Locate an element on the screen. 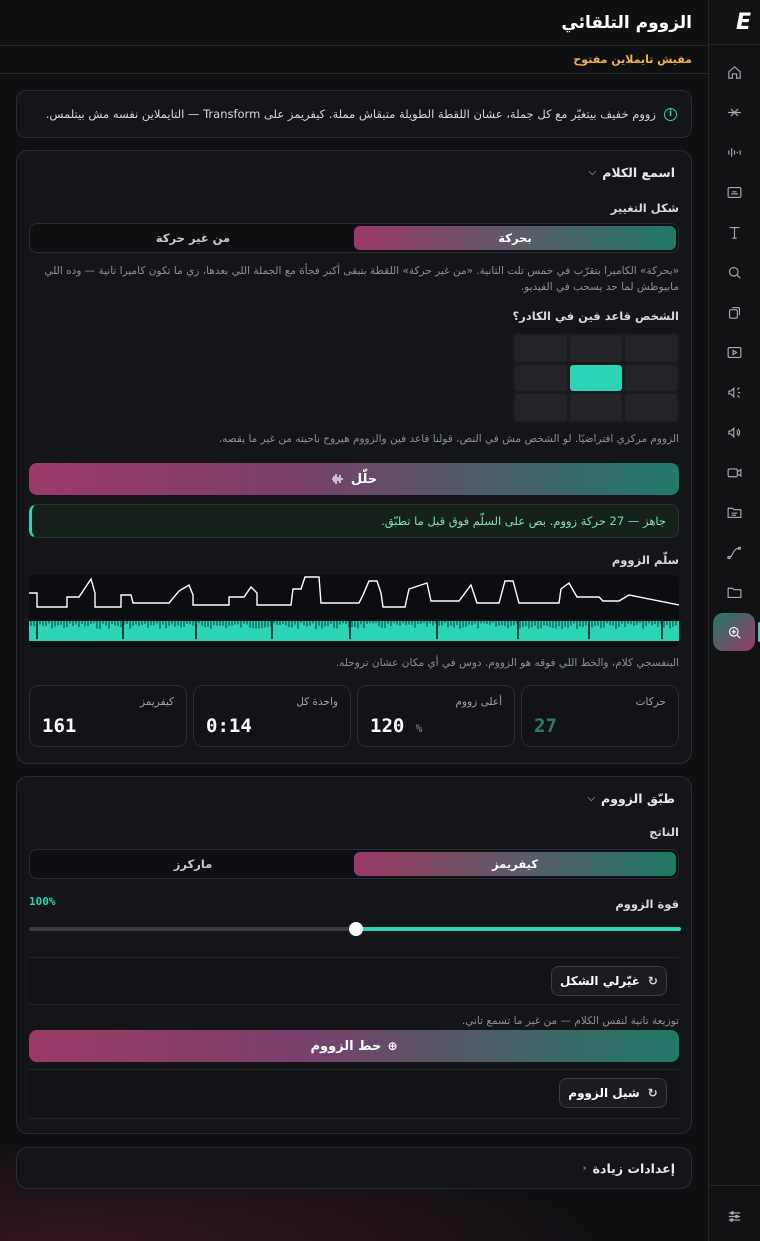  sliders-icon is located at coordinates (734, 1216).